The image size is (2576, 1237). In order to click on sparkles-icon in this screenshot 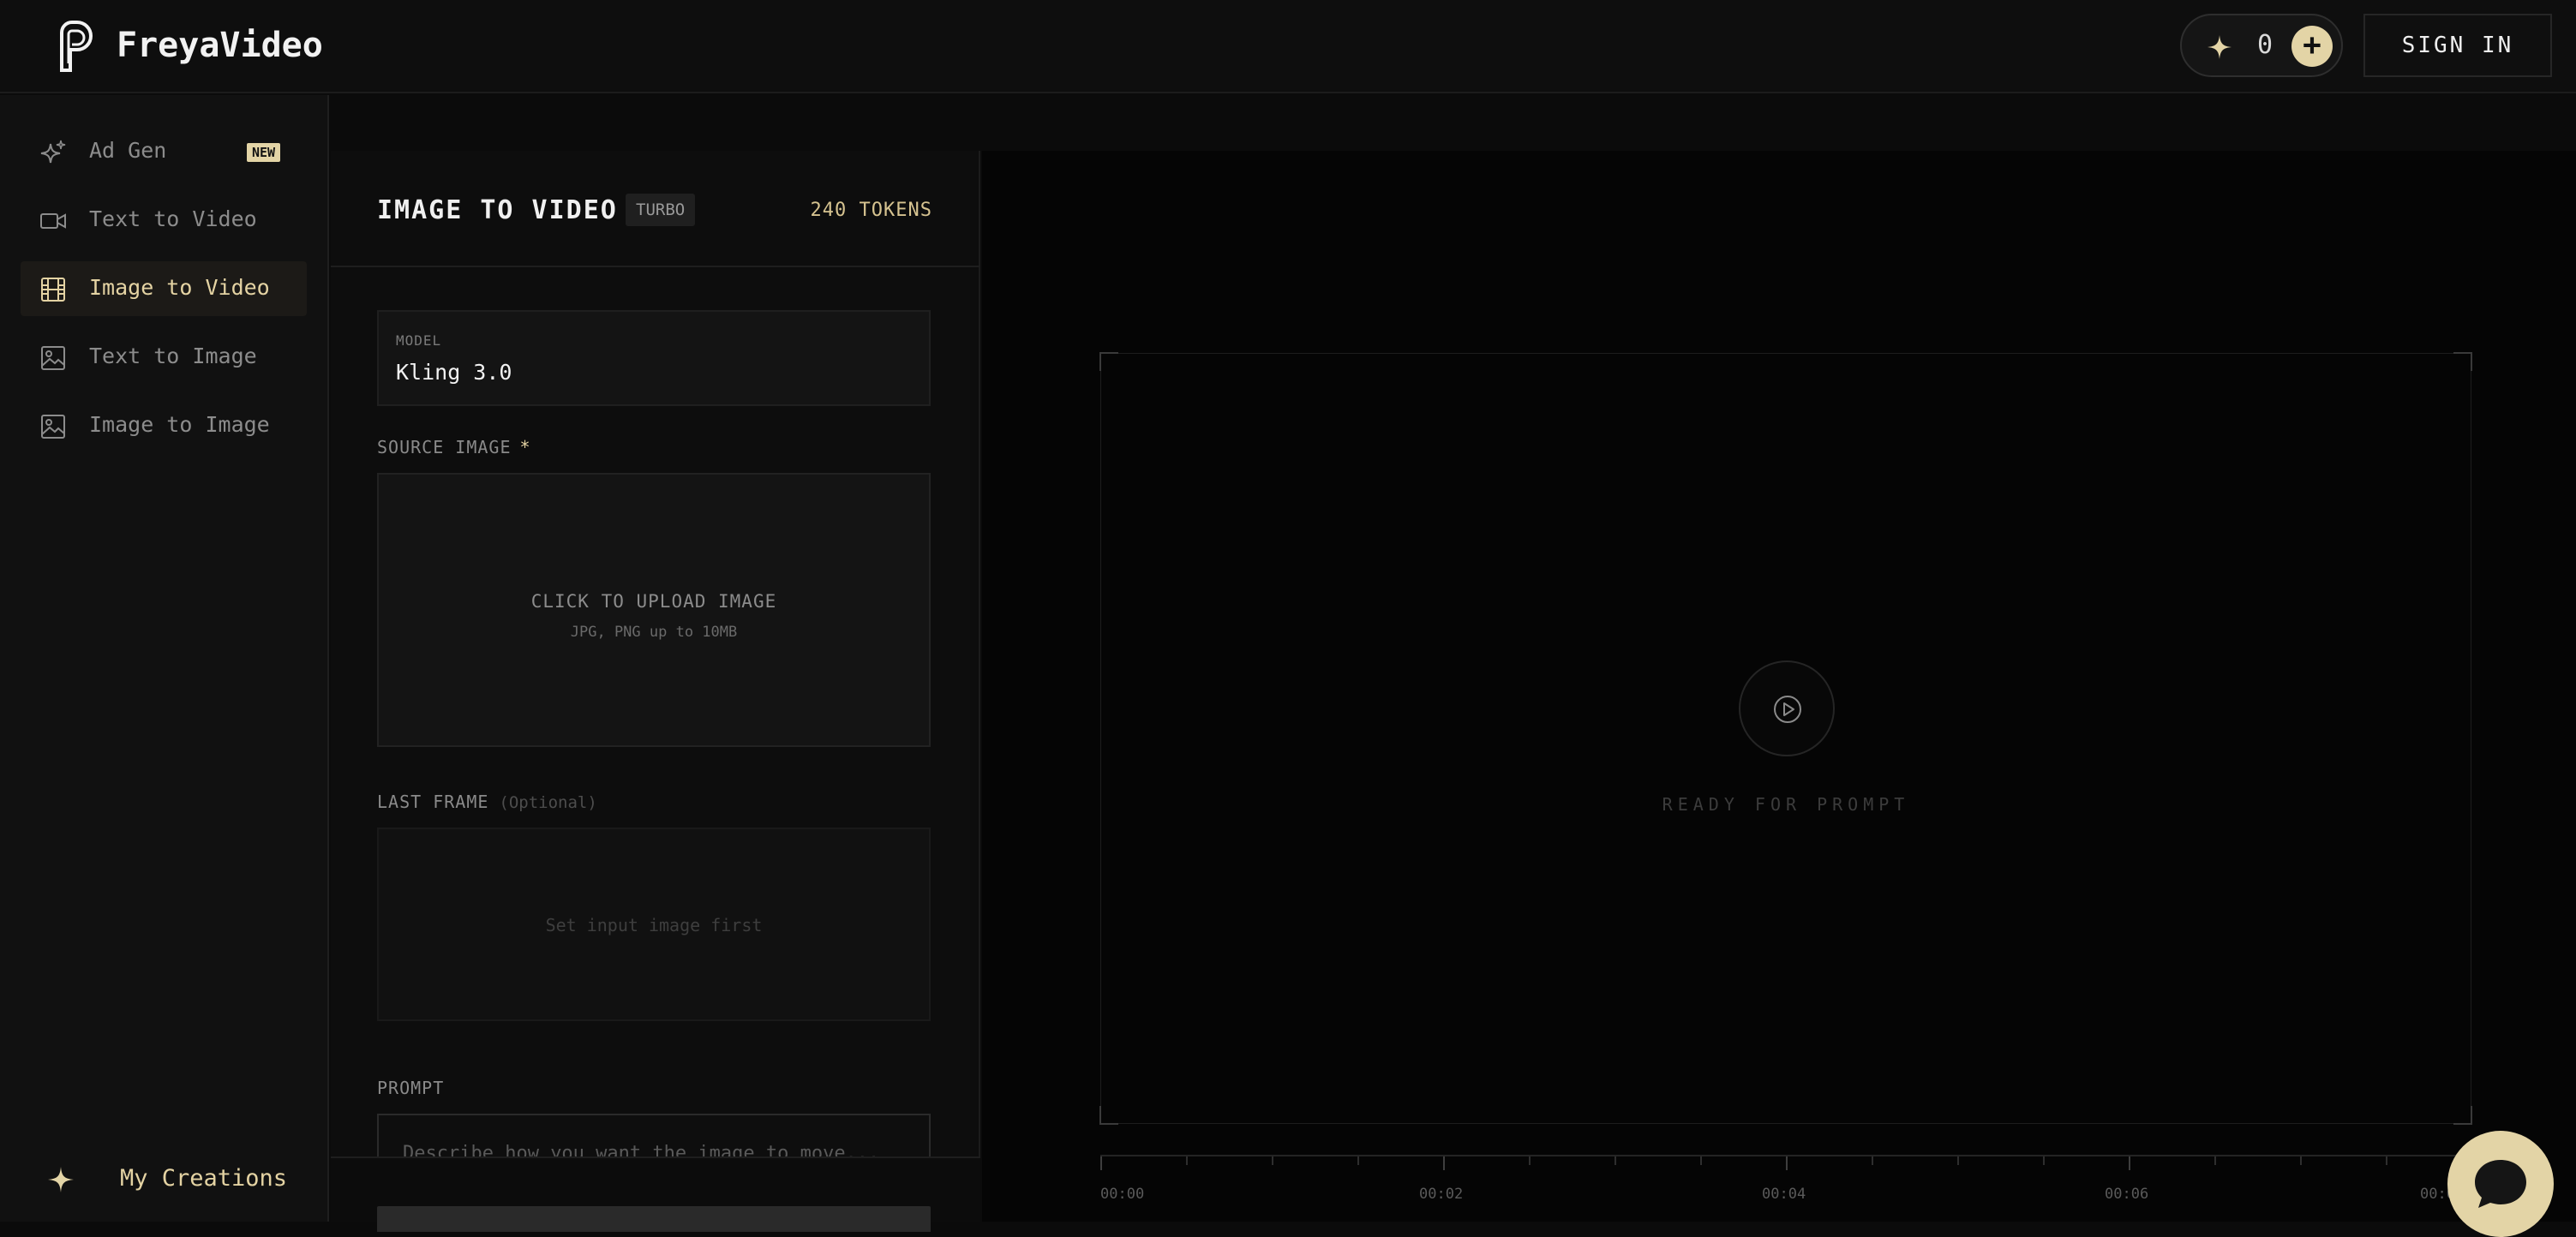, I will do `click(53, 152)`.